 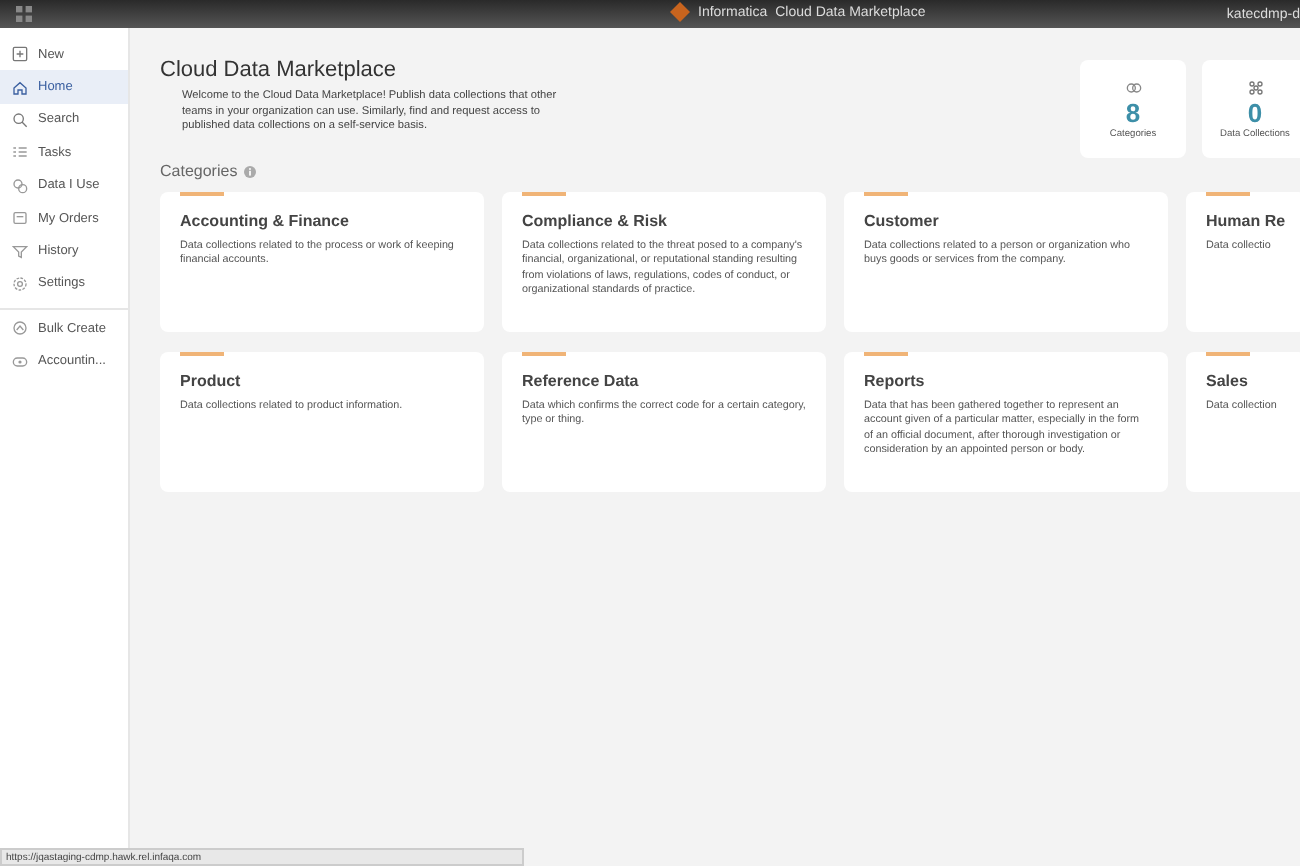 I want to click on circle-arrow-icon, so click(x=20, y=328).